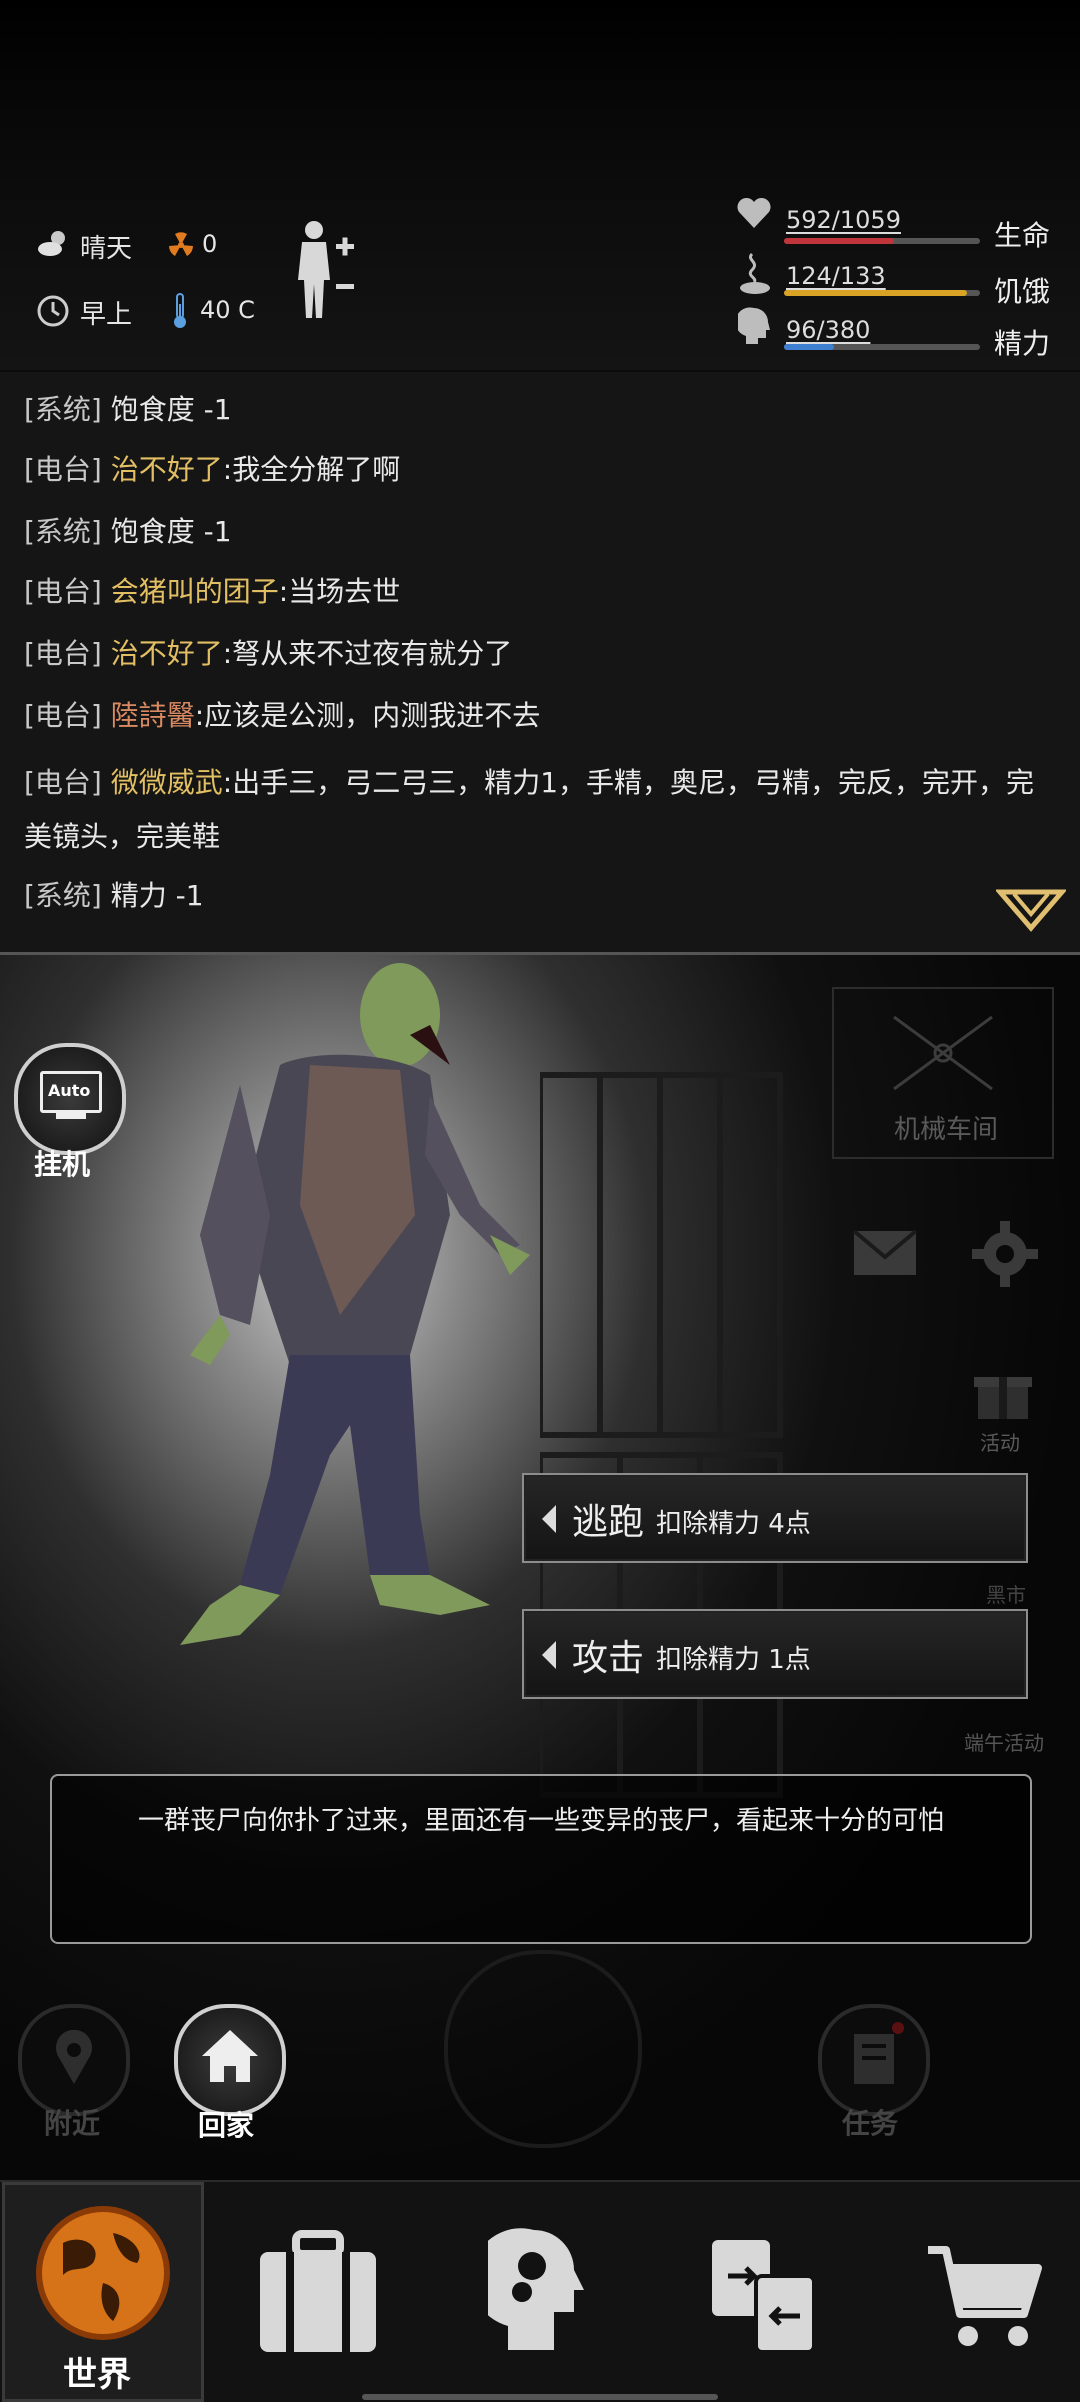 The image size is (1080, 2402). I want to click on flee-button: 逃跑 扣除精力 4点, so click(775, 1518).